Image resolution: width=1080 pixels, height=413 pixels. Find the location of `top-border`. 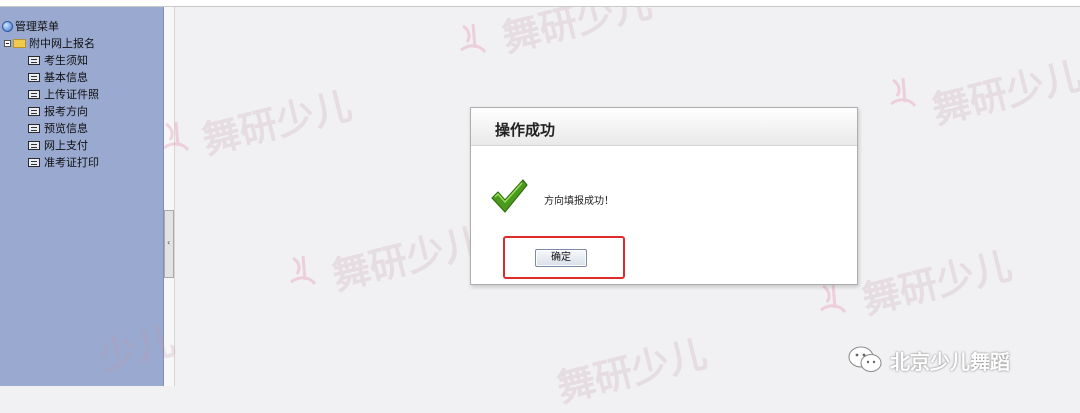

top-border is located at coordinates (540, 3).